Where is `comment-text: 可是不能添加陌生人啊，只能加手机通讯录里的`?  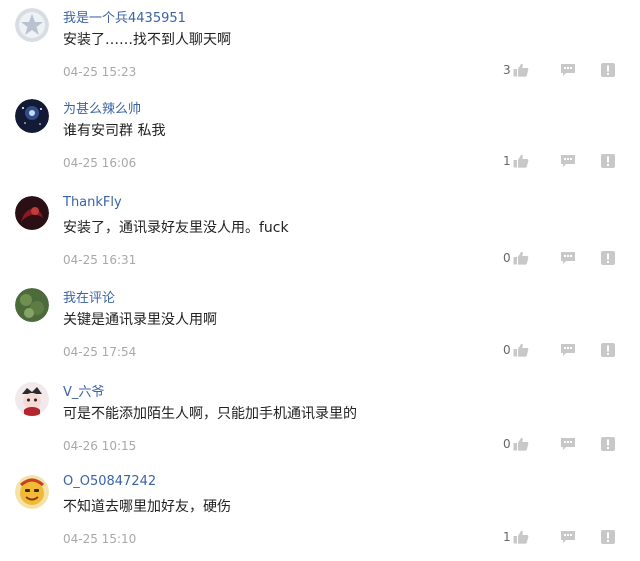
comment-text: 可是不能添加陌生人啊，只能加手机通讯录里的 is located at coordinates (210, 414).